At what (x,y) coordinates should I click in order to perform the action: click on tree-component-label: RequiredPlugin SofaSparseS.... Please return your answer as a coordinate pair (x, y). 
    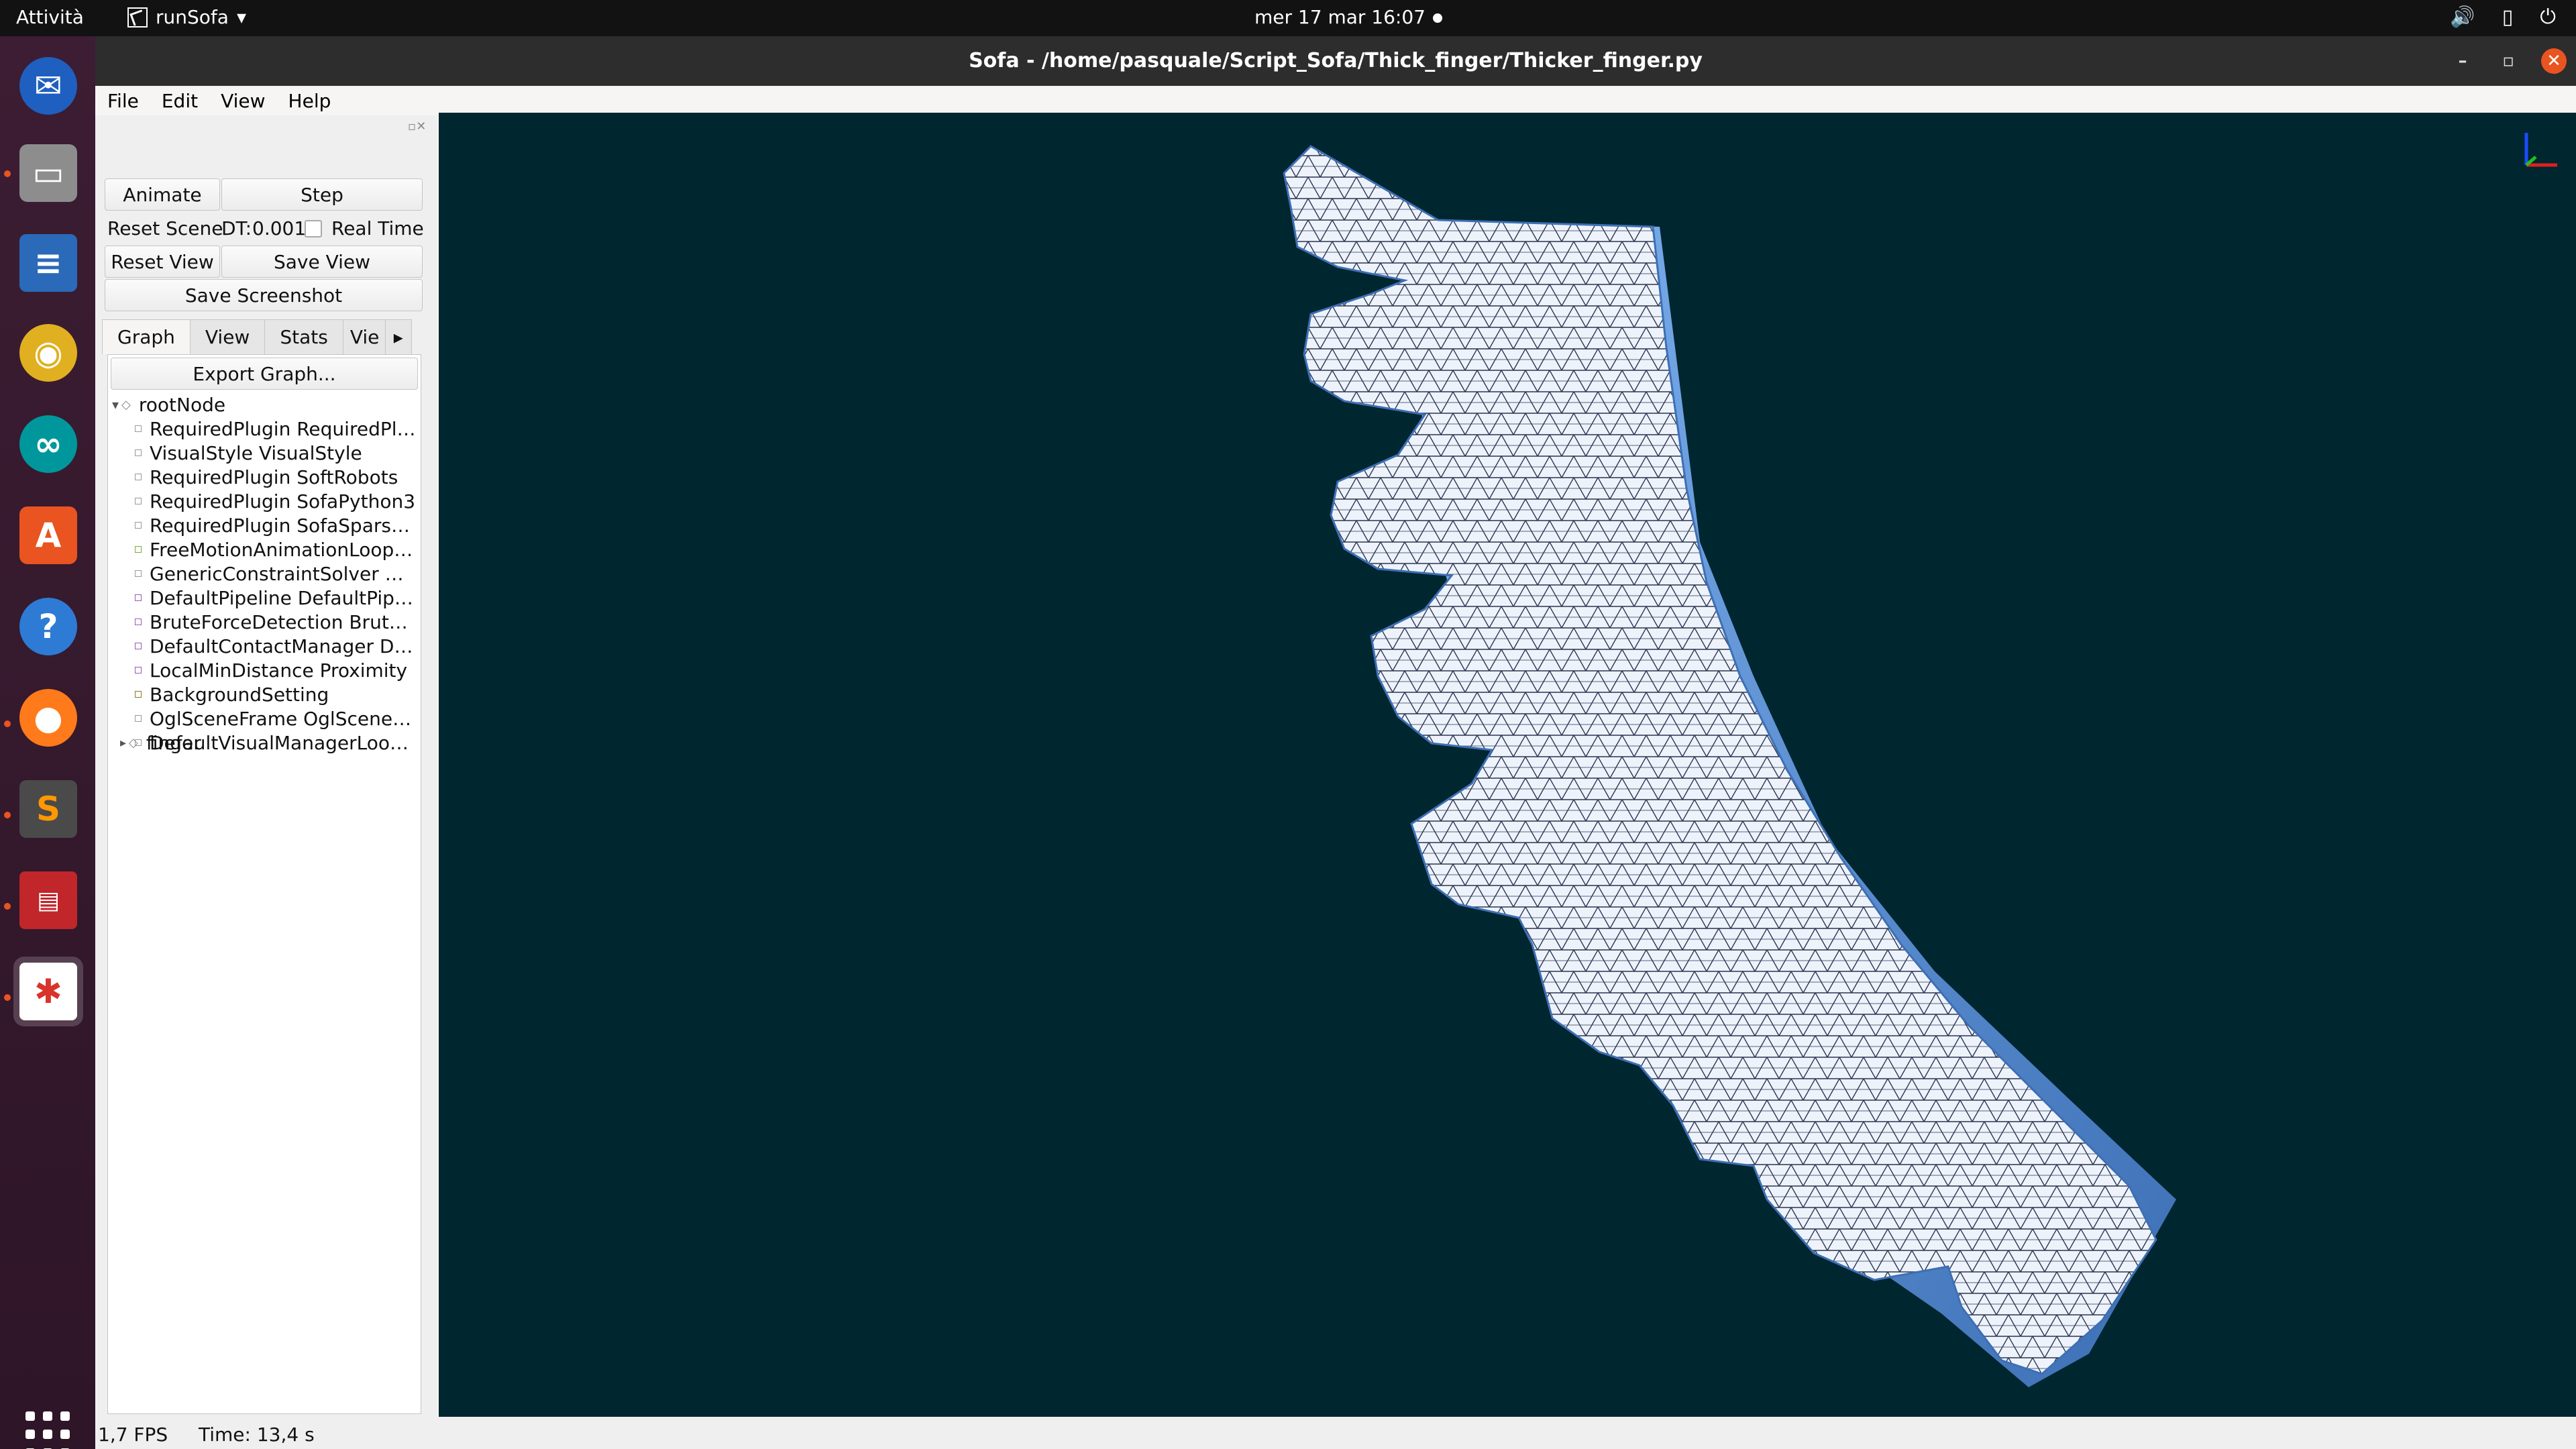
    Looking at the image, I should click on (283, 525).